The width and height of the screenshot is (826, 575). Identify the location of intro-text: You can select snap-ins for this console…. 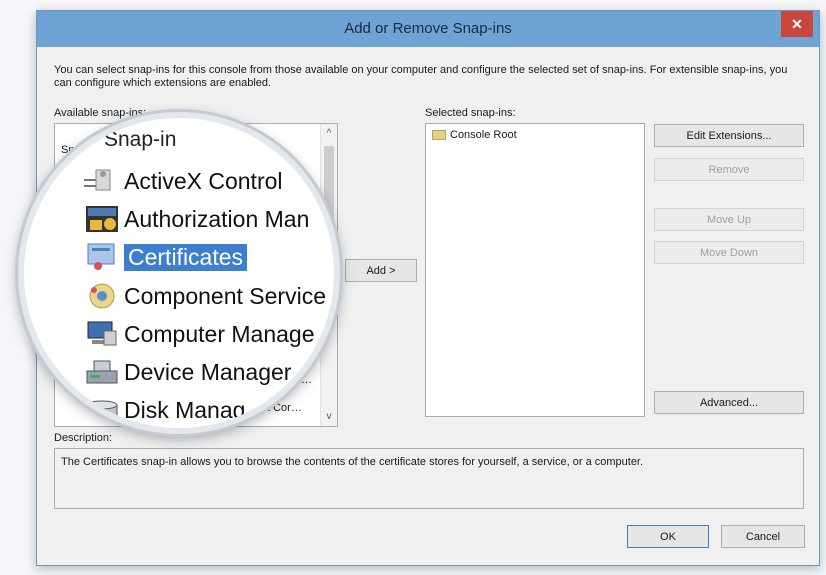
(421, 76).